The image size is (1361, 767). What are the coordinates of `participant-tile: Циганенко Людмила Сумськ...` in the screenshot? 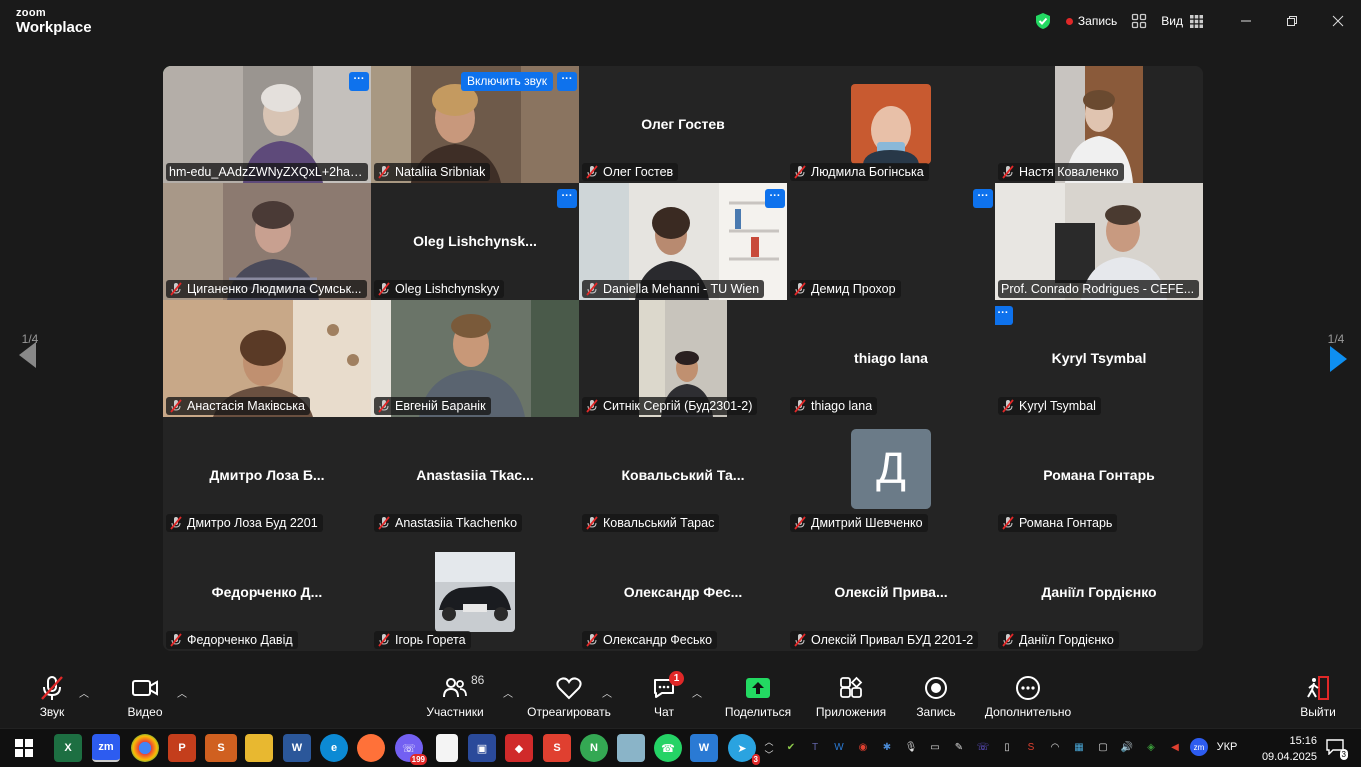 It's located at (267, 241).